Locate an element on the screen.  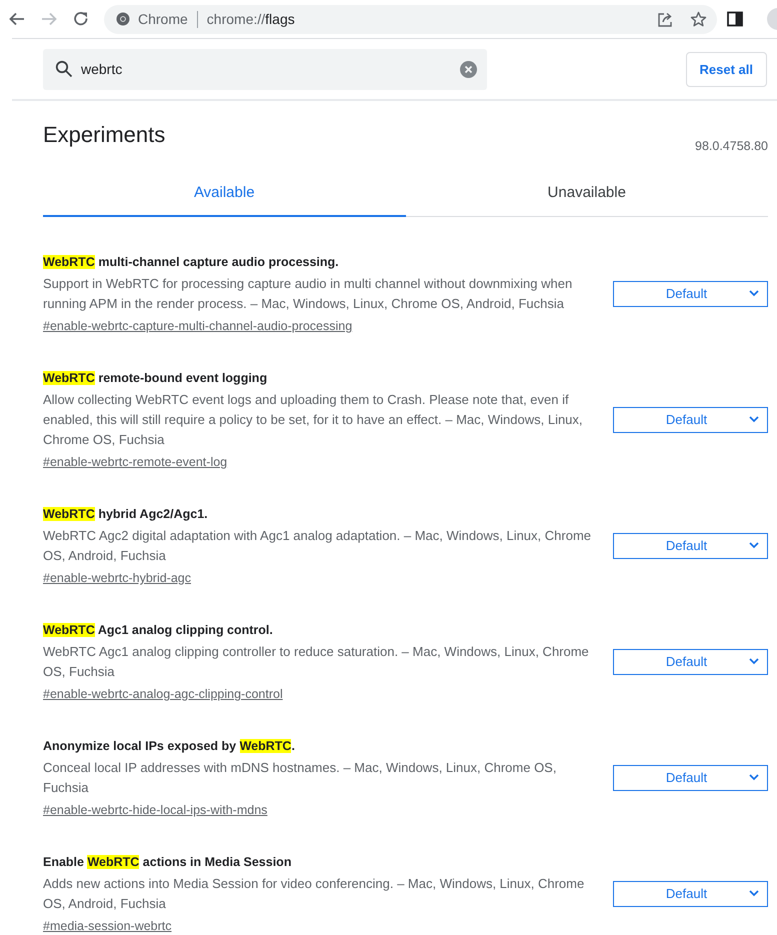
chrome-icon is located at coordinates (123, 19).